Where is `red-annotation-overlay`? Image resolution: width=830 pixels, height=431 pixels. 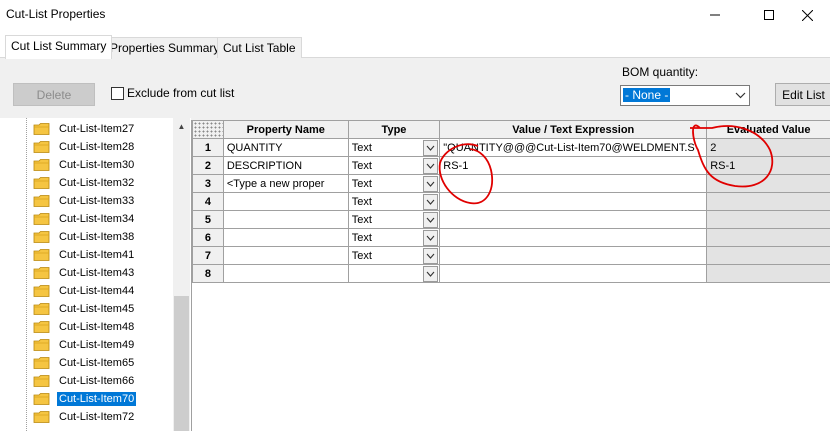 red-annotation-overlay is located at coordinates (606, 164).